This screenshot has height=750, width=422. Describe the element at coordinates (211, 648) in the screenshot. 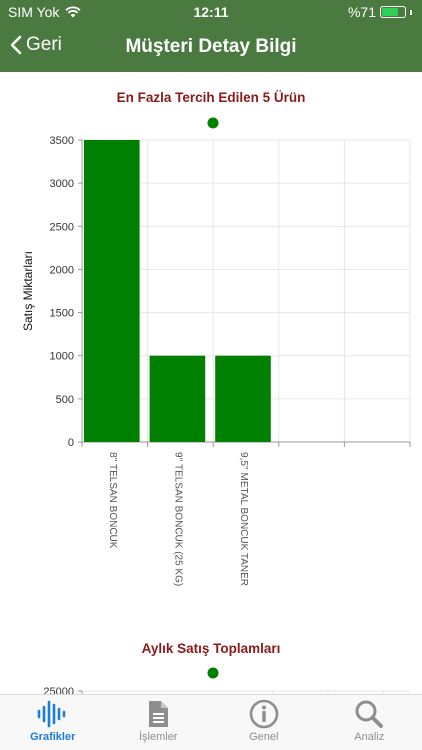

I see `chart-title-monthly-sales: Aylık Satış Toplamları` at that location.